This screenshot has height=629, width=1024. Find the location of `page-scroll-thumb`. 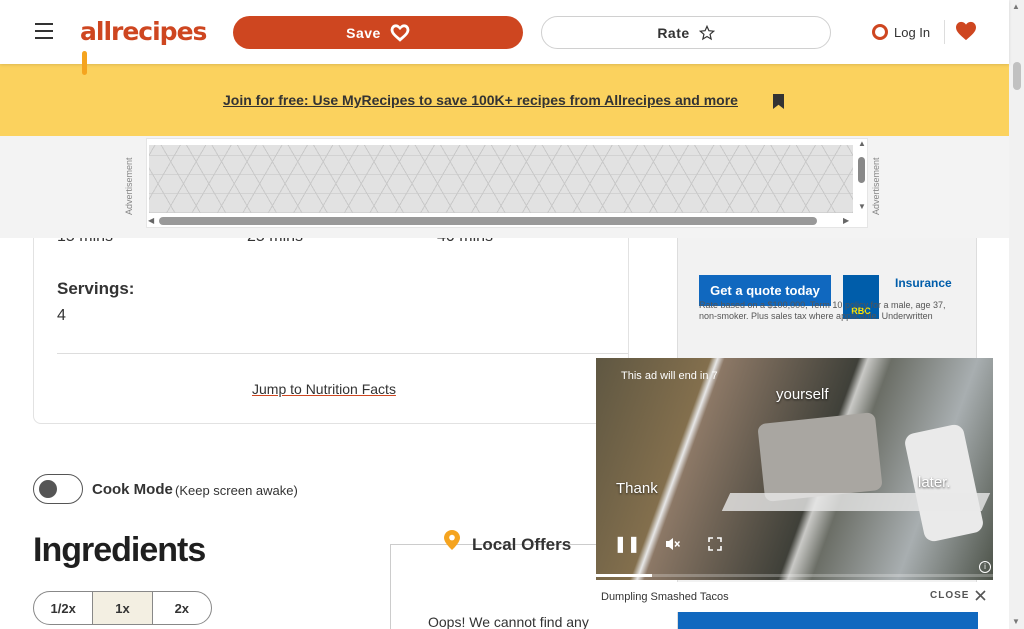

page-scroll-thumb is located at coordinates (1017, 76).